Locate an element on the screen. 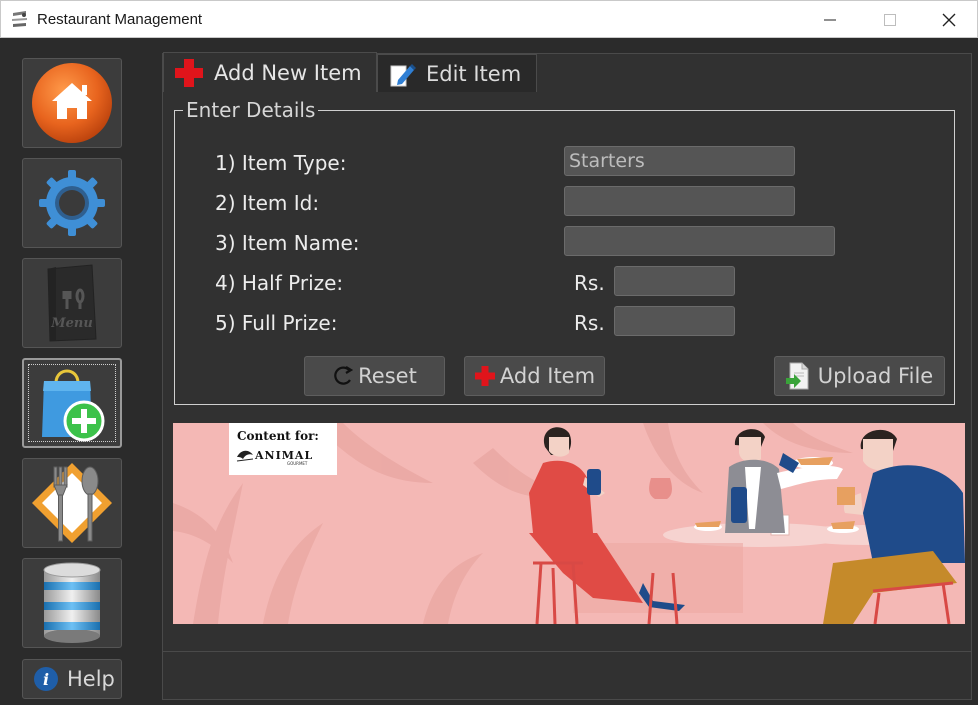  database-icon is located at coordinates (72, 602).